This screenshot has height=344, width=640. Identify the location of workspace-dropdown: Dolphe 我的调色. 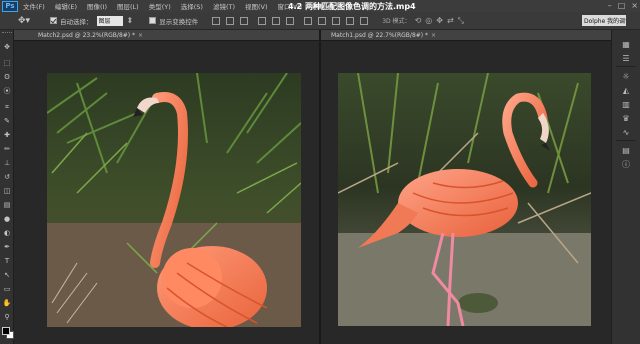
(604, 20).